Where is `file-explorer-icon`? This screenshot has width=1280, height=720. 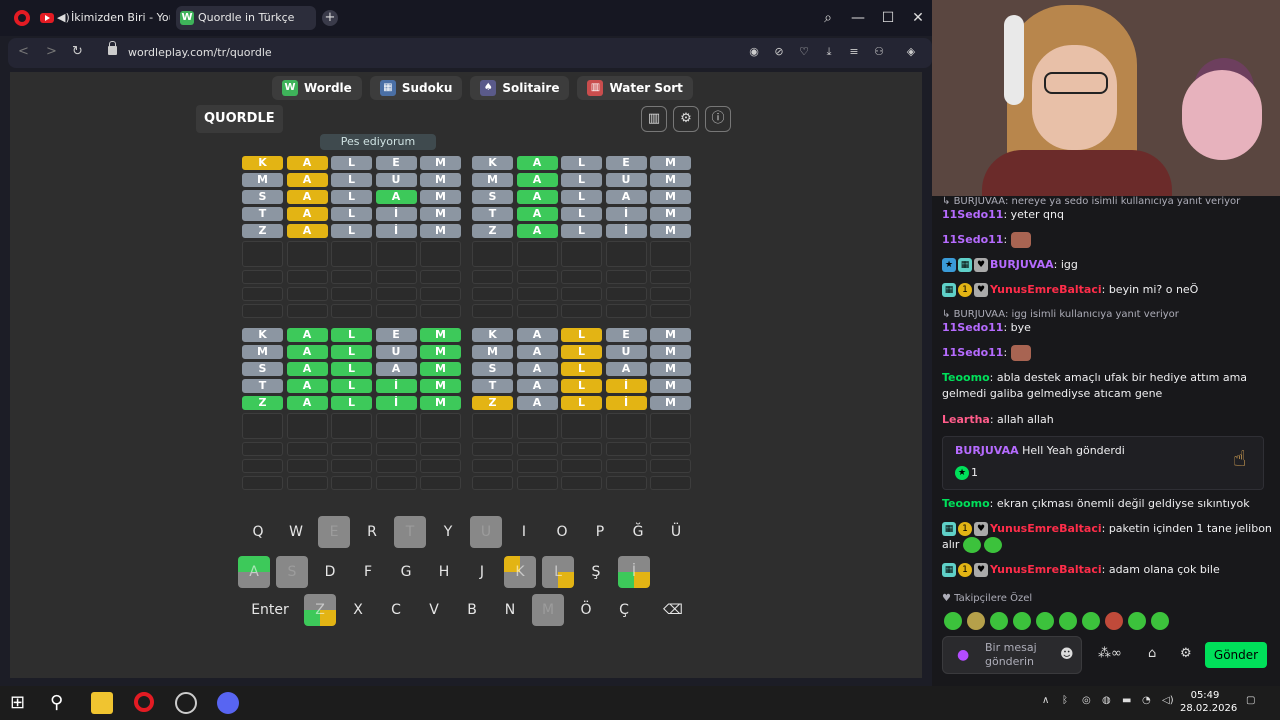
file-explorer-icon is located at coordinates (102, 703).